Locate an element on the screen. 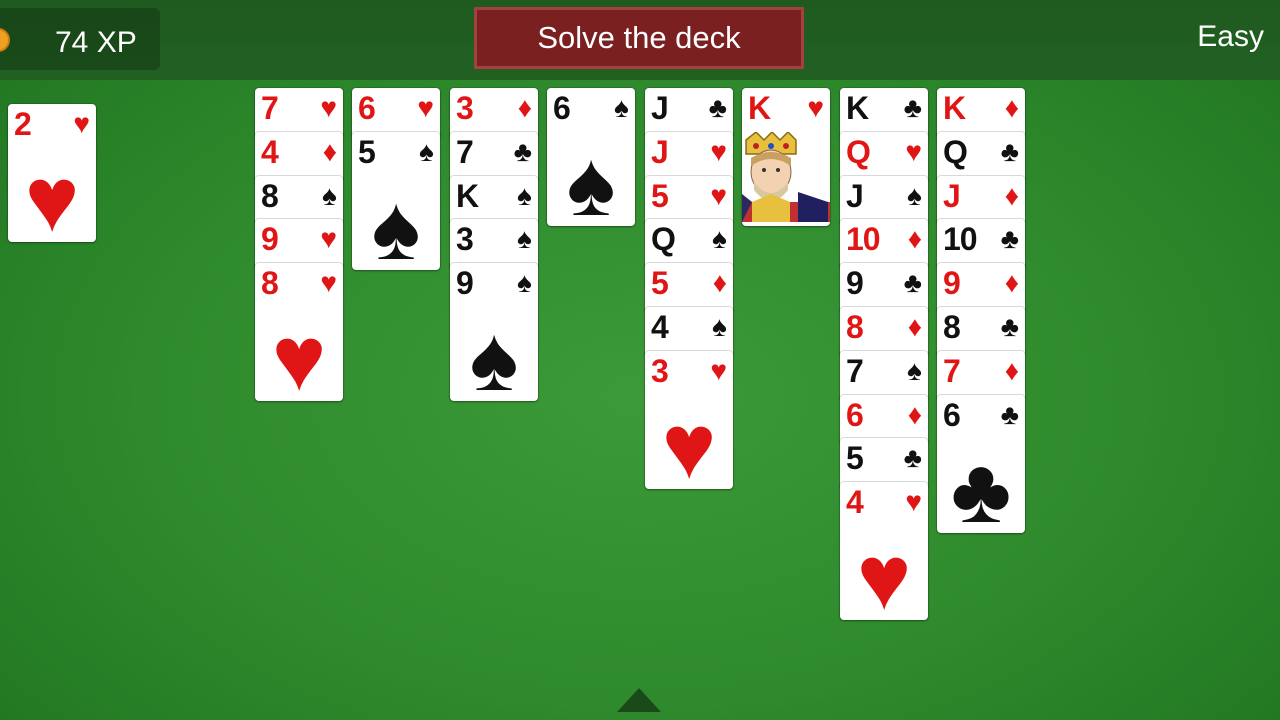 The image size is (1280, 720). card-J-spades: J ♠ is located at coordinates (884, 200).